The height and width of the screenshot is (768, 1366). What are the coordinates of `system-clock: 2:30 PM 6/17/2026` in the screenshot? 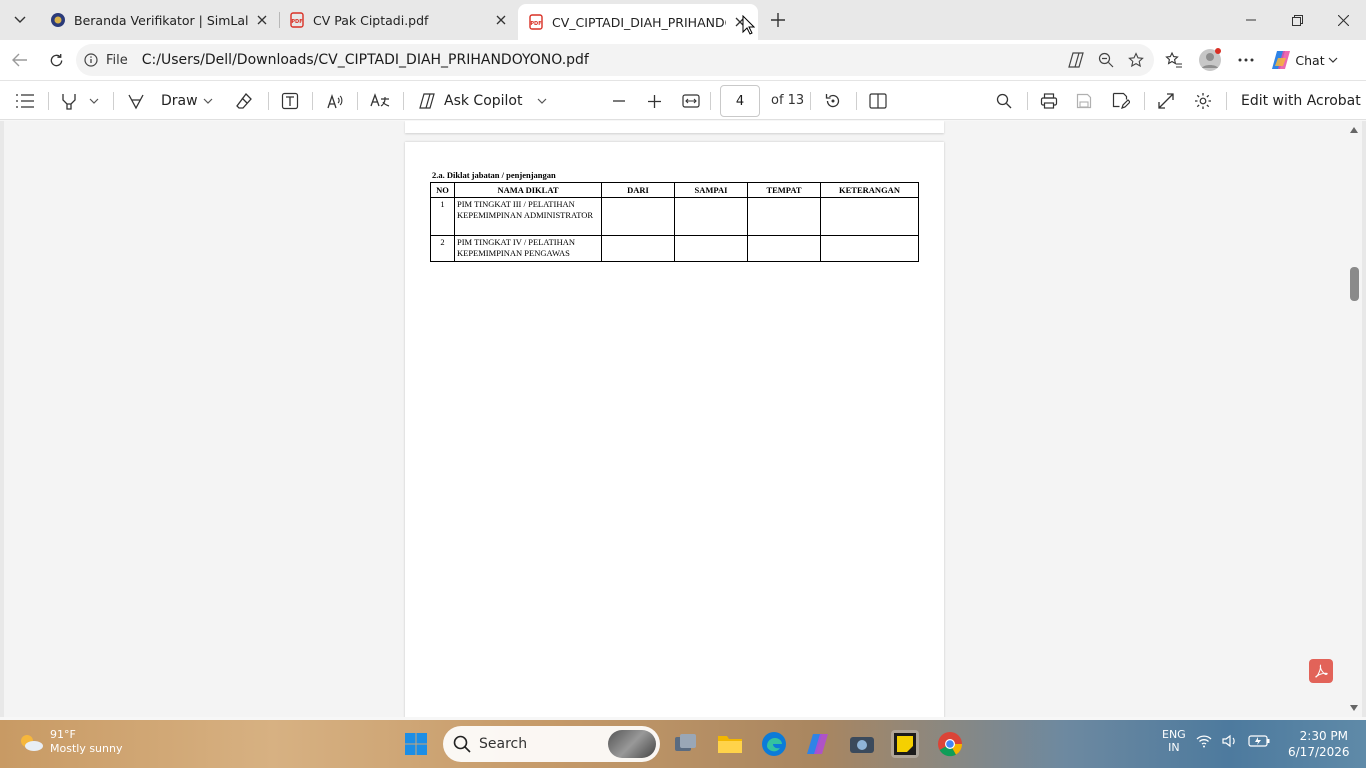 It's located at (1319, 744).